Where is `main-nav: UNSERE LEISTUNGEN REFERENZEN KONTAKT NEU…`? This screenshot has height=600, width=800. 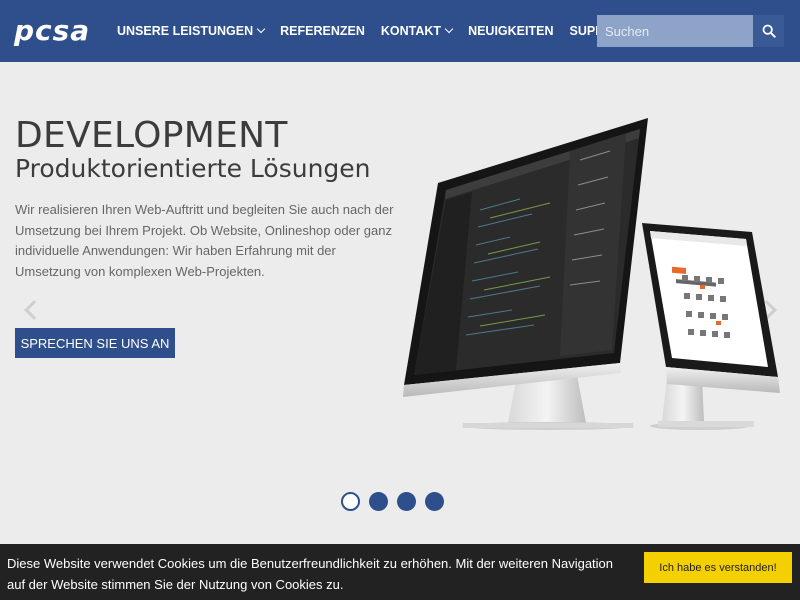 main-nav: UNSERE LEISTUNGEN REFERENZEN KONTAKT NEU… is located at coordinates (381, 31).